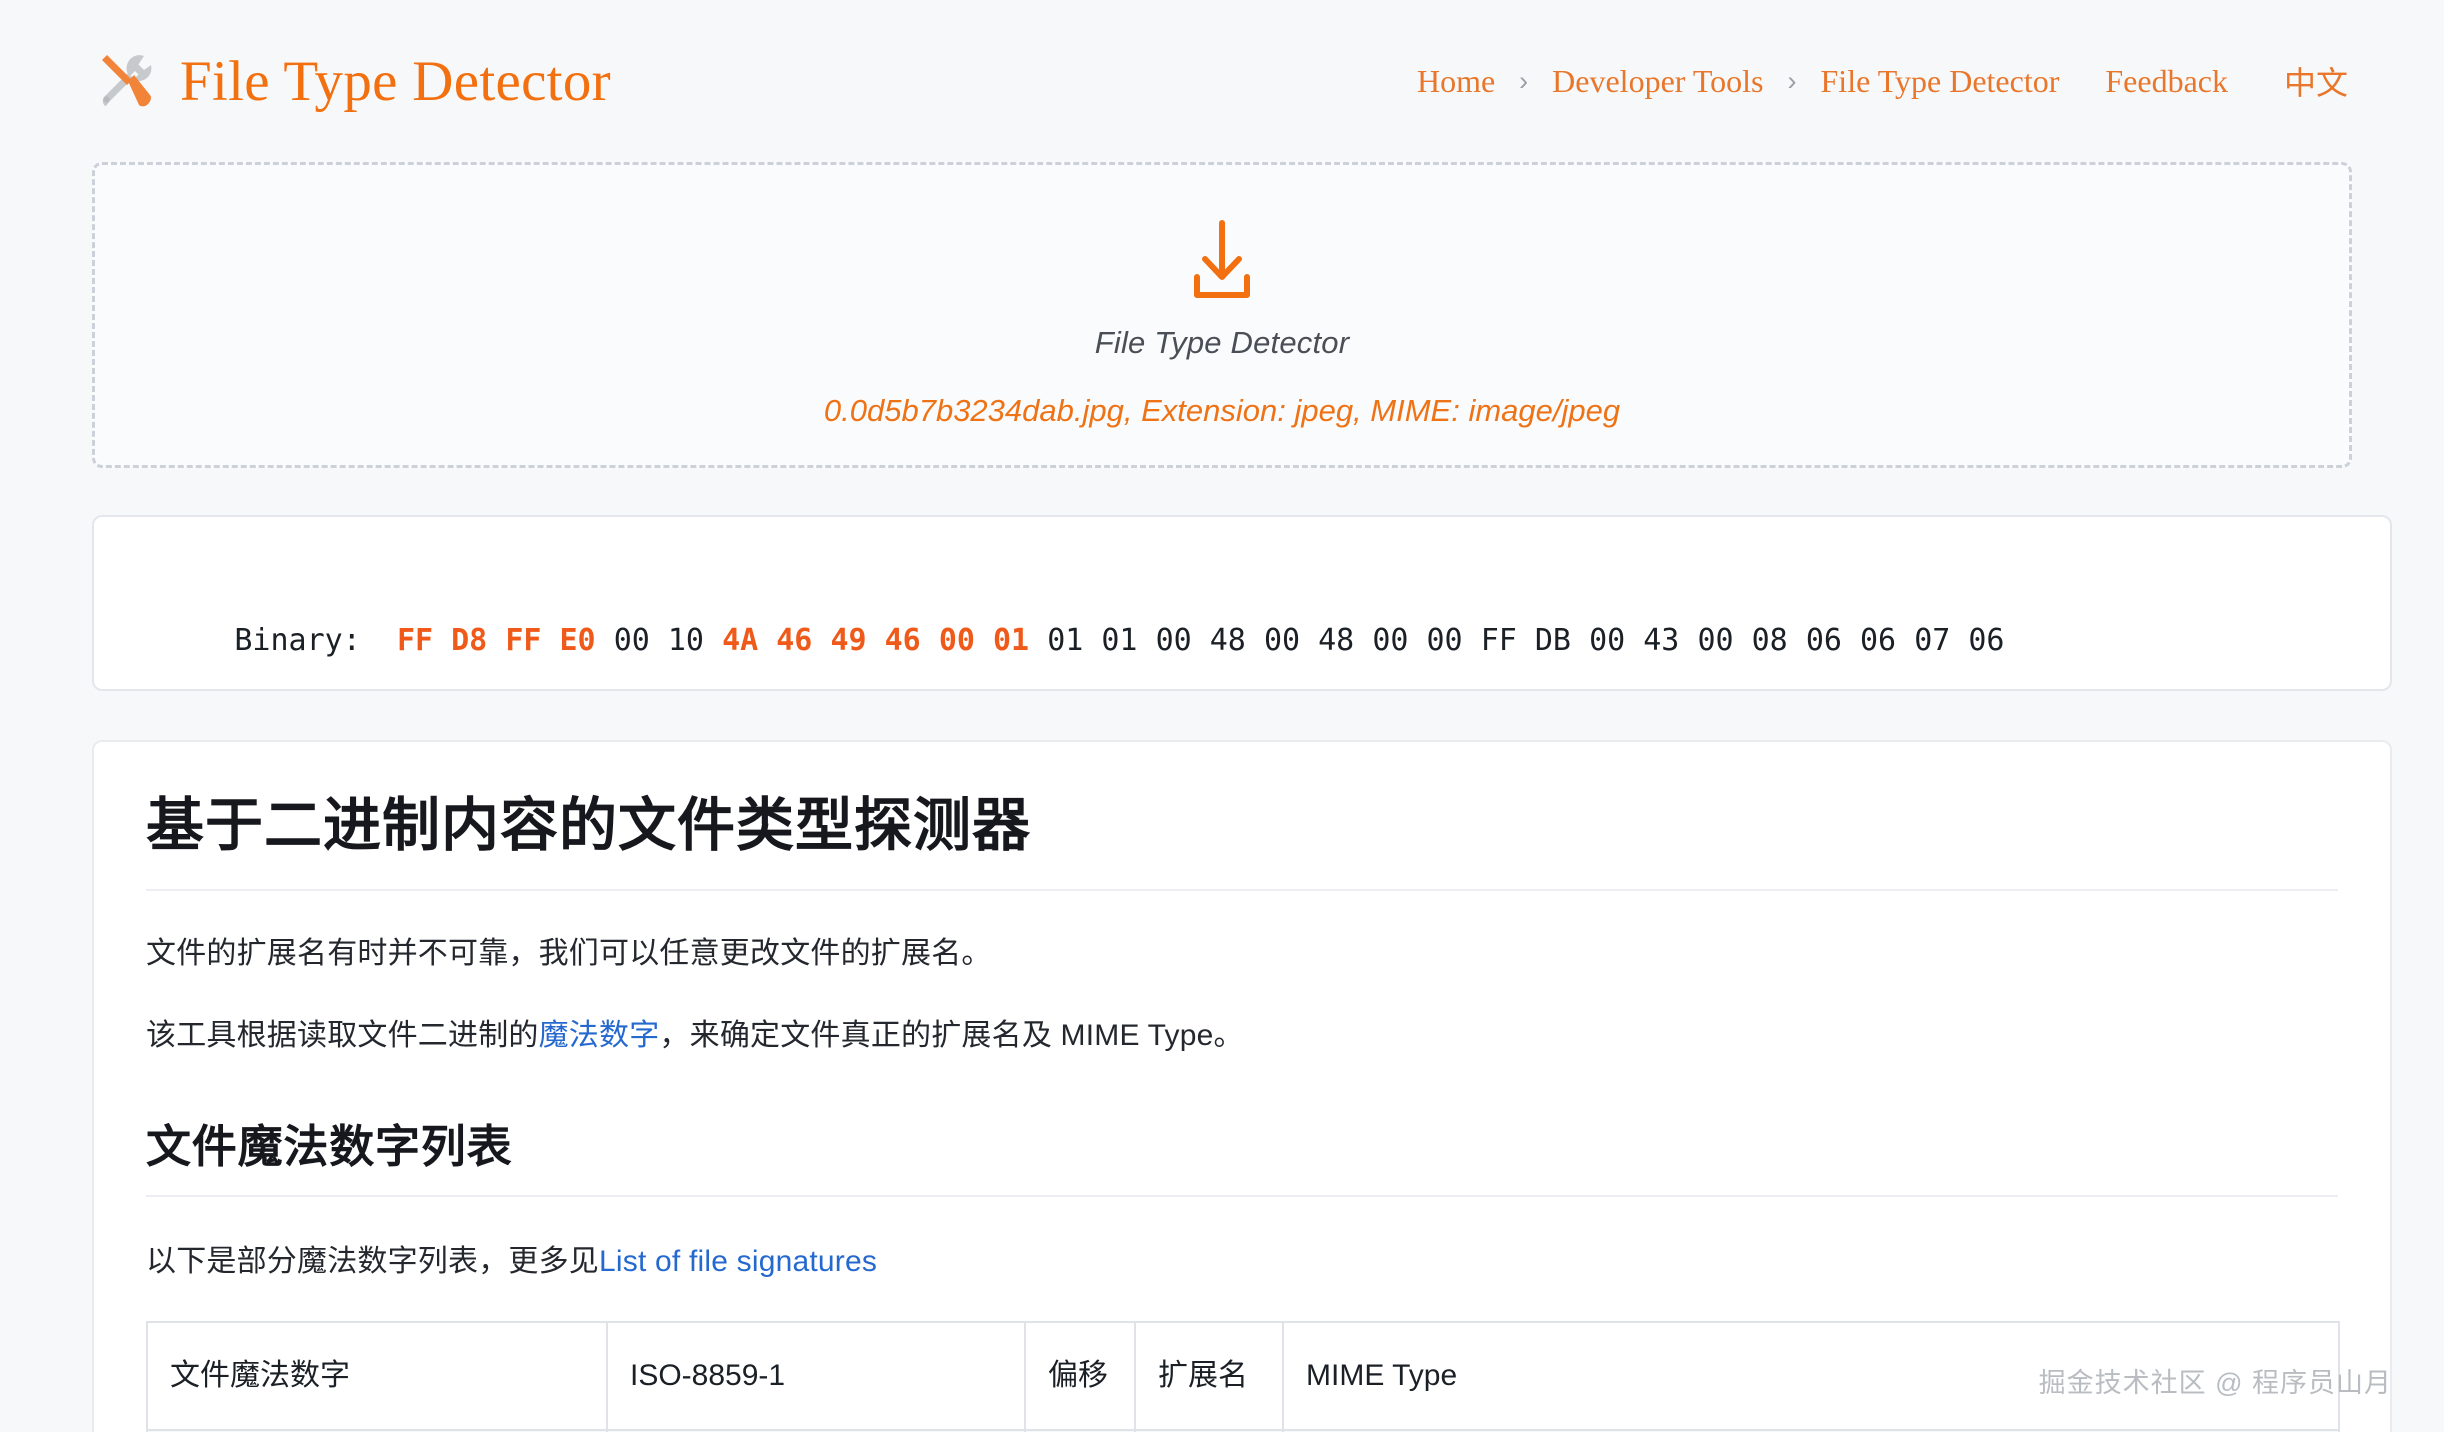 This screenshot has width=2444, height=1432. What do you see at coordinates (1456, 81) in the screenshot?
I see `nav-item-home: Home` at bounding box center [1456, 81].